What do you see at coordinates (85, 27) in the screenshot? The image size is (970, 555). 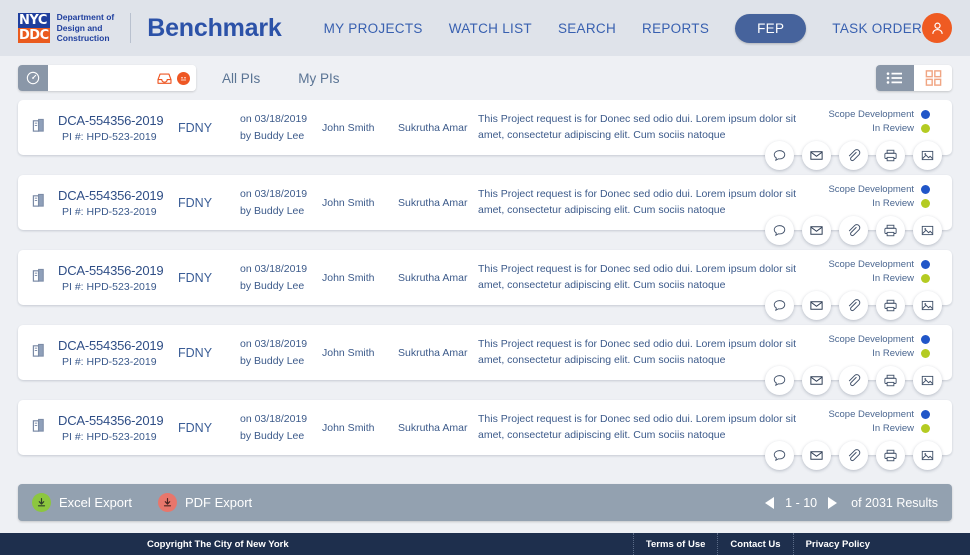 I see `department-name: Department of Design and Construction` at bounding box center [85, 27].